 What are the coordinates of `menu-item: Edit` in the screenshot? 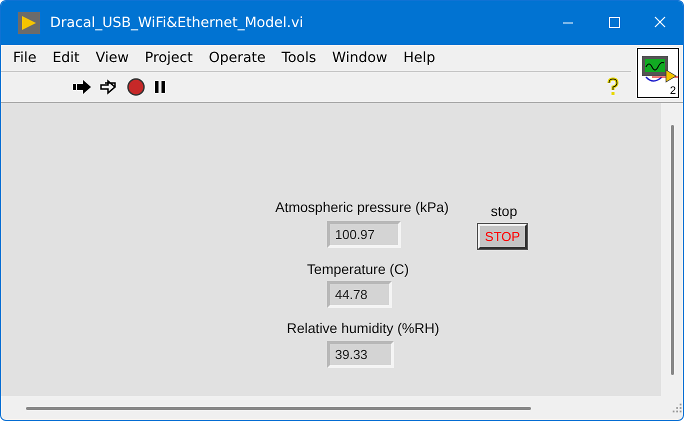 It's located at (66, 58).